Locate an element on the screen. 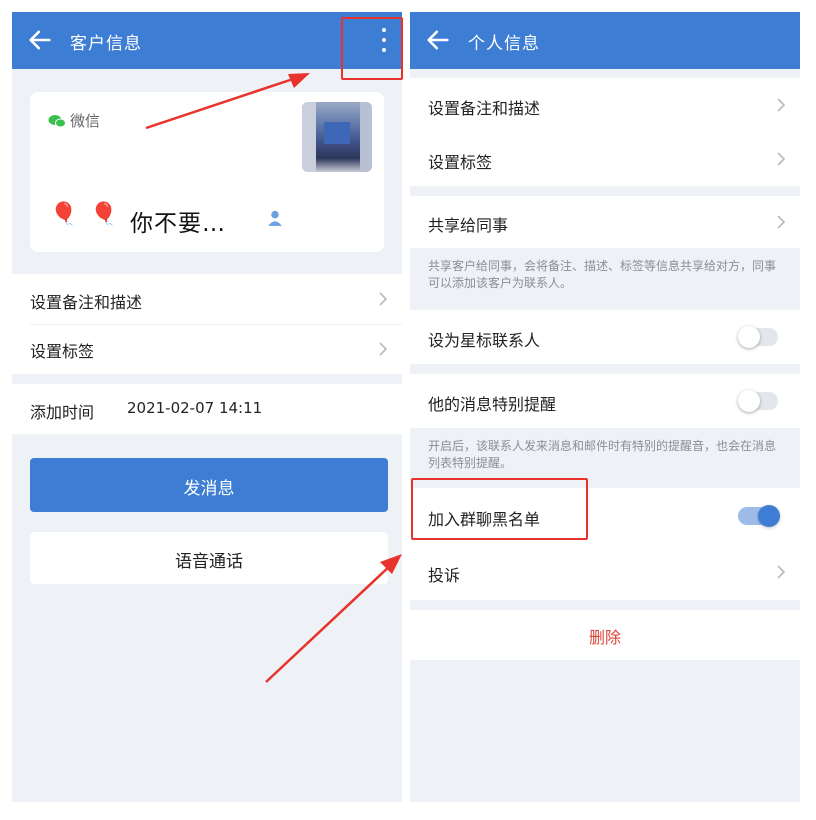 Image resolution: width=816 pixels, height=820 pixels. remark-tags-group: 设置备注和描述 设置标签 is located at coordinates (605, 132).